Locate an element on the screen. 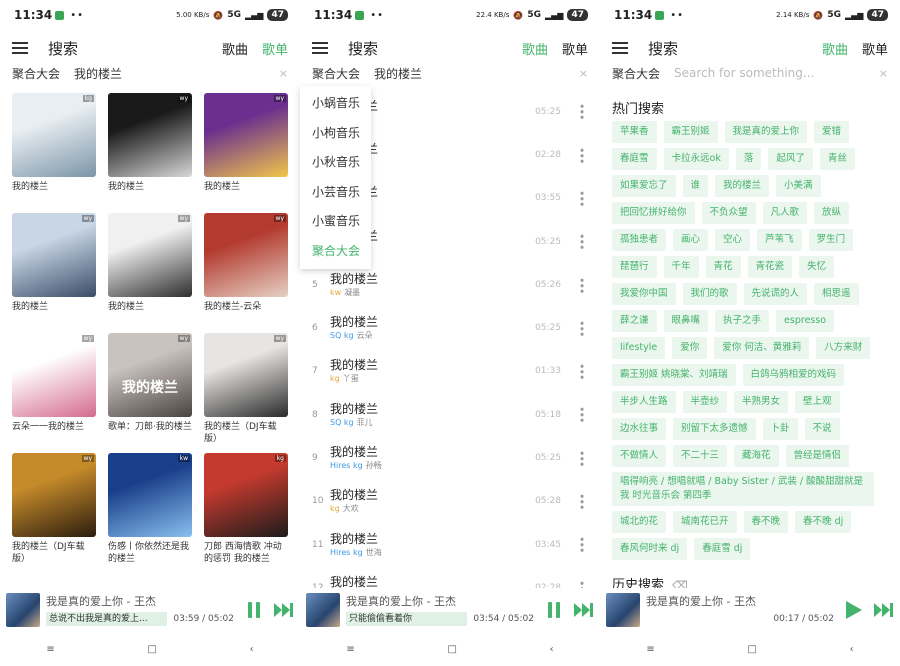 Image resolution: width=900 pixels, height=666 pixels. hamburger-menu-icon is located at coordinates (620, 48).